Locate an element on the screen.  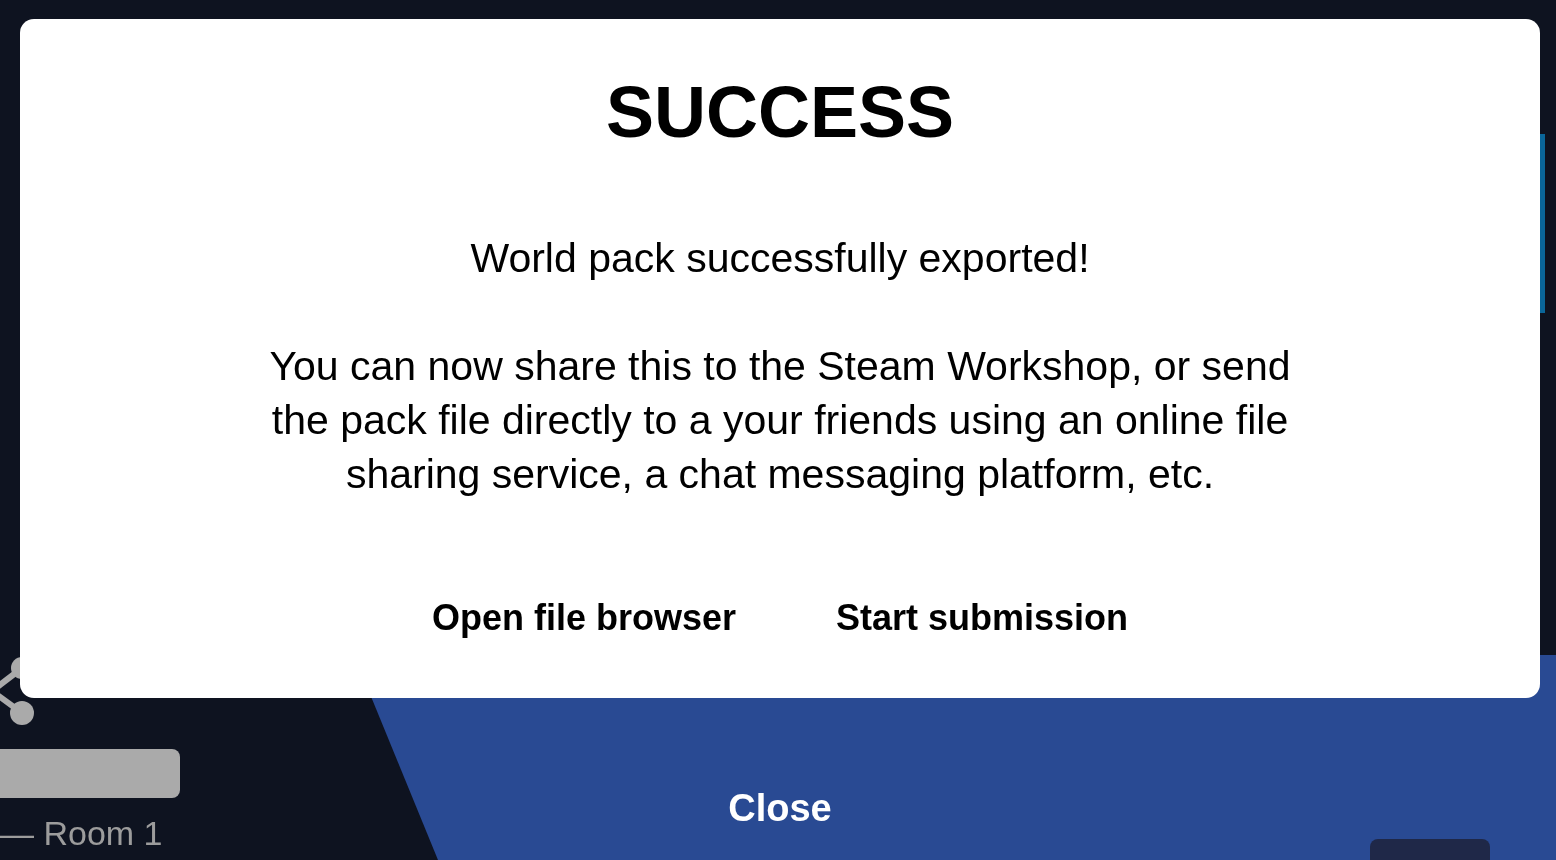
dialog-message: World pack successfully exported! is located at coordinates (780, 258).